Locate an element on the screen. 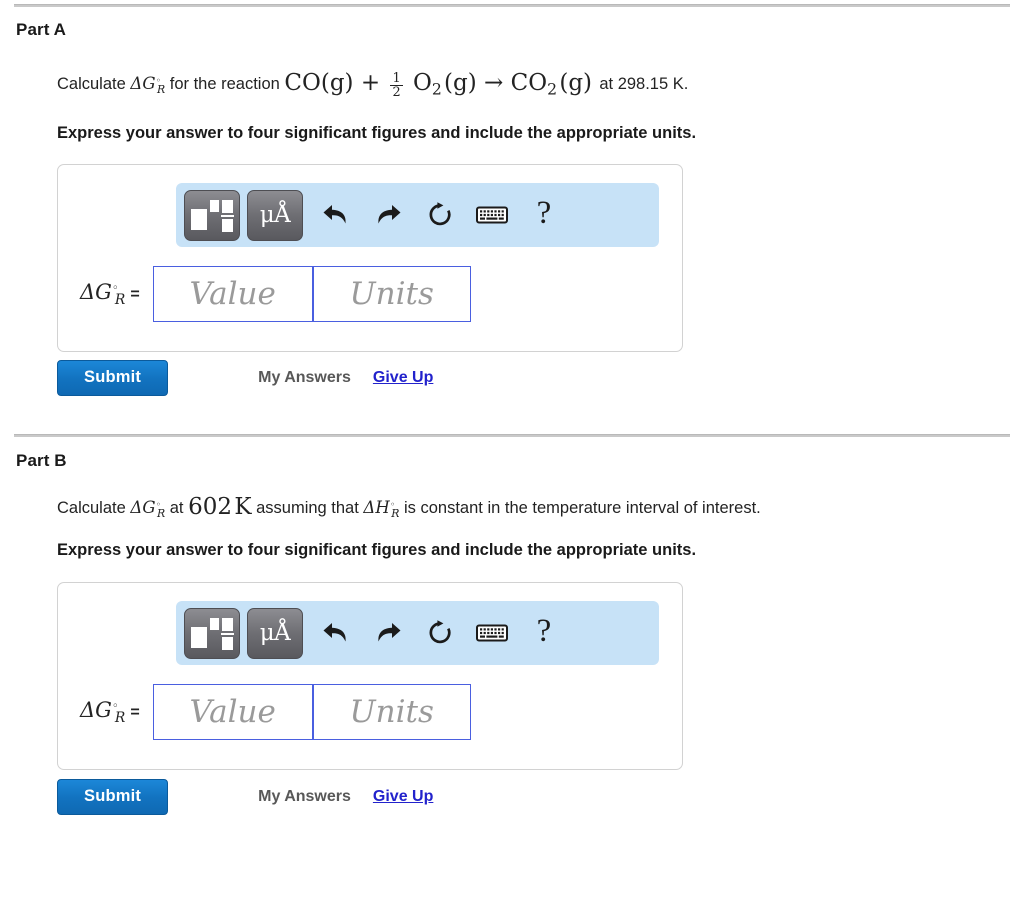  part-b-input-row: ΔG◦R = Value Units is located at coordinates (275, 712).